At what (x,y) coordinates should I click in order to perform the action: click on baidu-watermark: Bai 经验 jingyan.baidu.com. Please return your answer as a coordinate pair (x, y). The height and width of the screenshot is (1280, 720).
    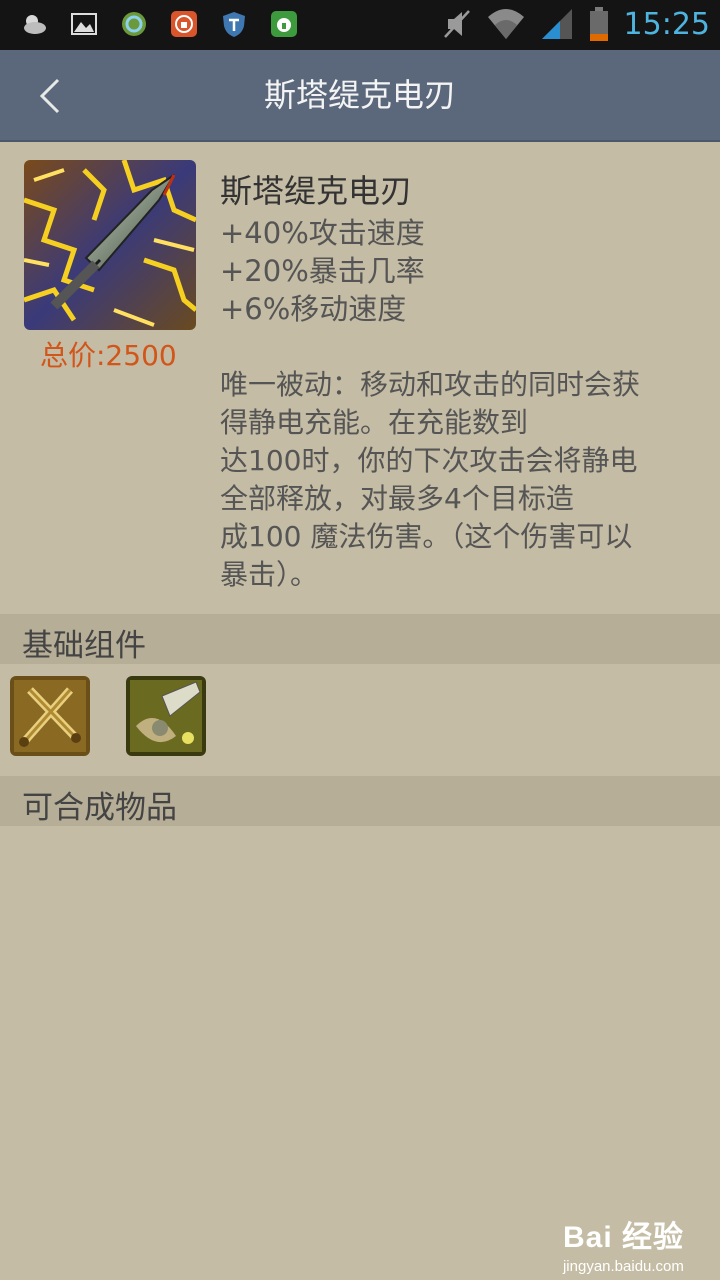
    Looking at the image, I should click on (623, 1243).